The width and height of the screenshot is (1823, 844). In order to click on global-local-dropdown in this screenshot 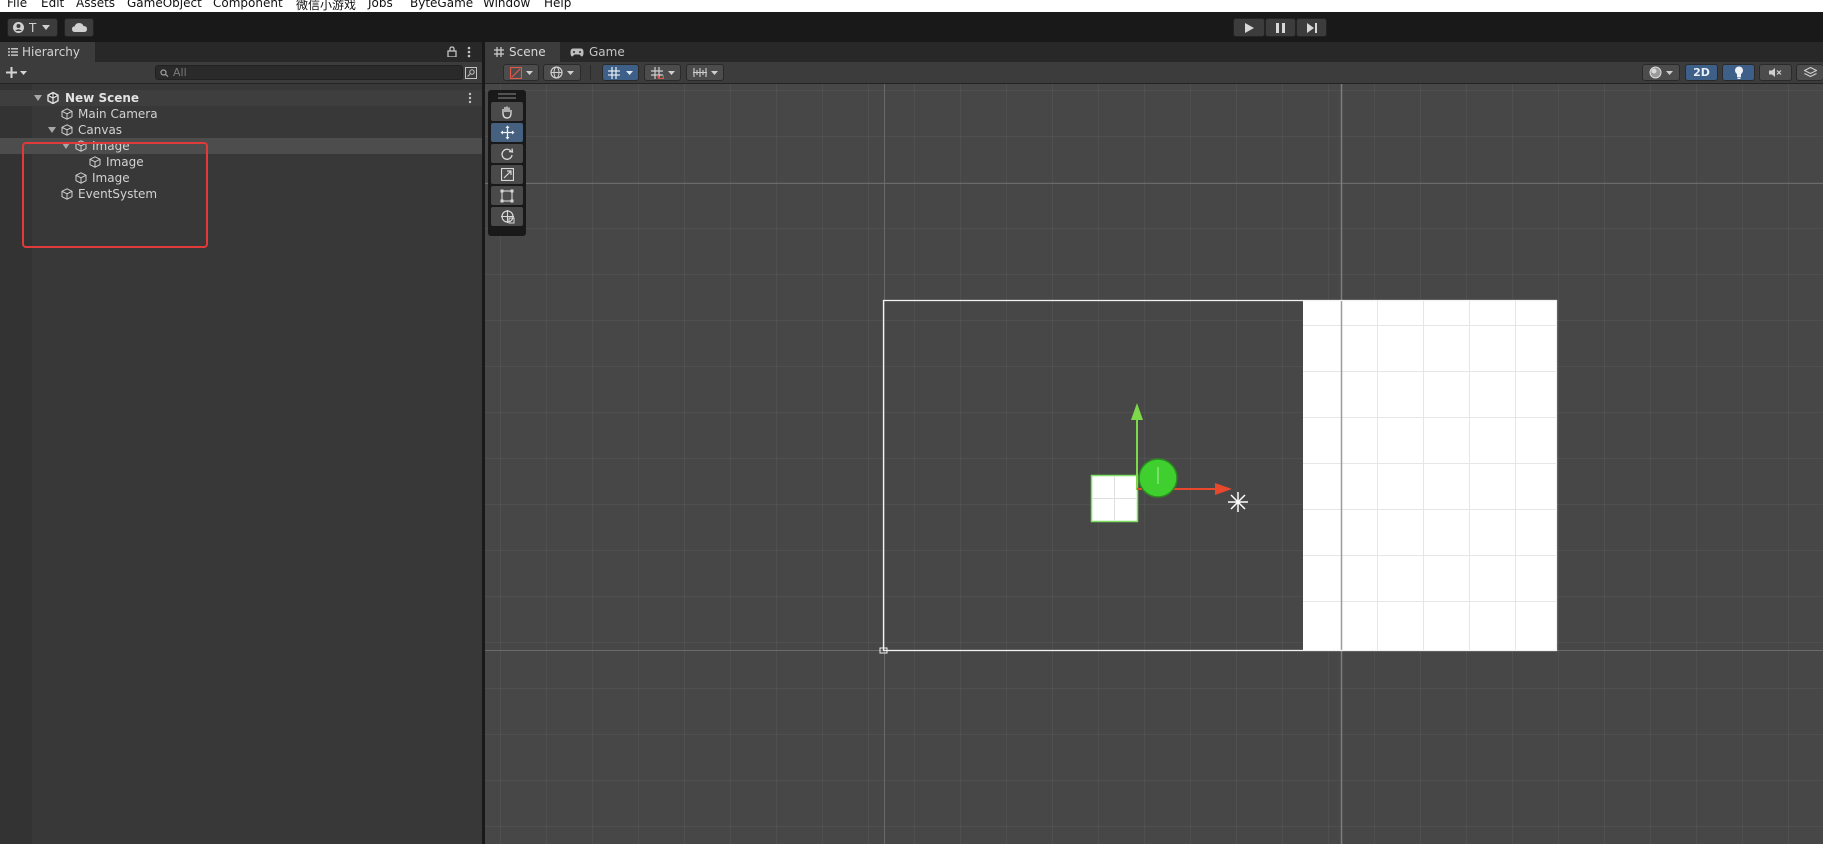, I will do `click(562, 72)`.